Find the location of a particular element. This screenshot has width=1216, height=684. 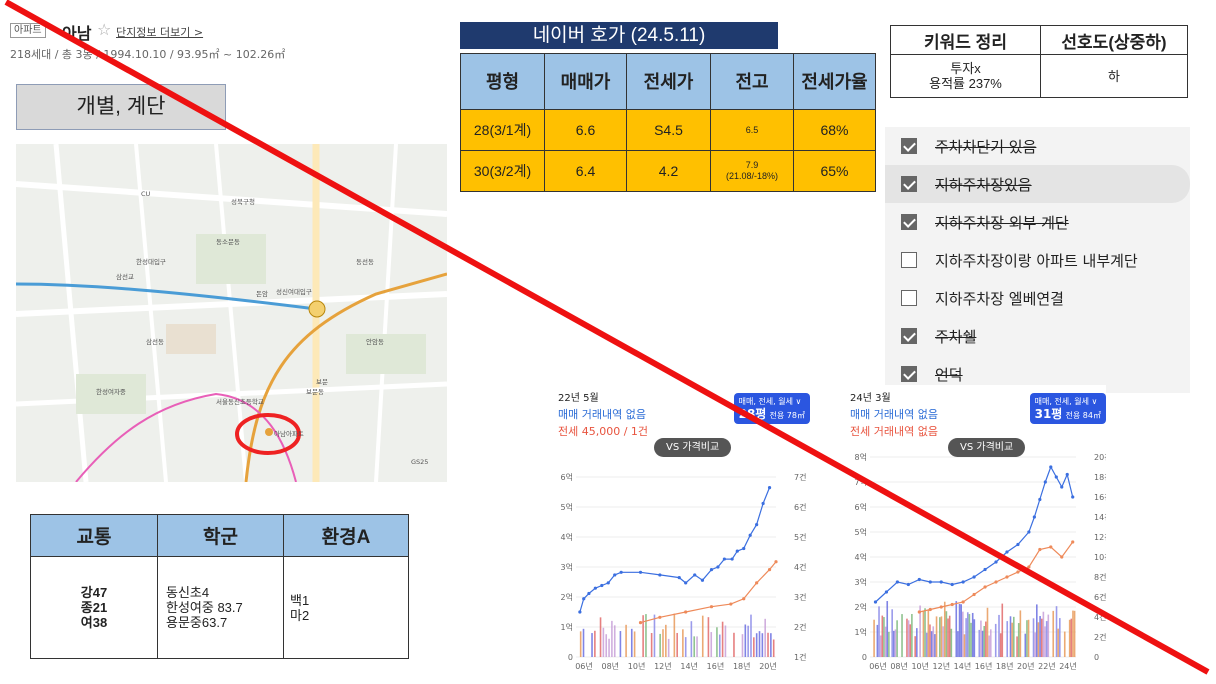

size-selector-area: 전용 78㎡ is located at coordinates (787, 415).